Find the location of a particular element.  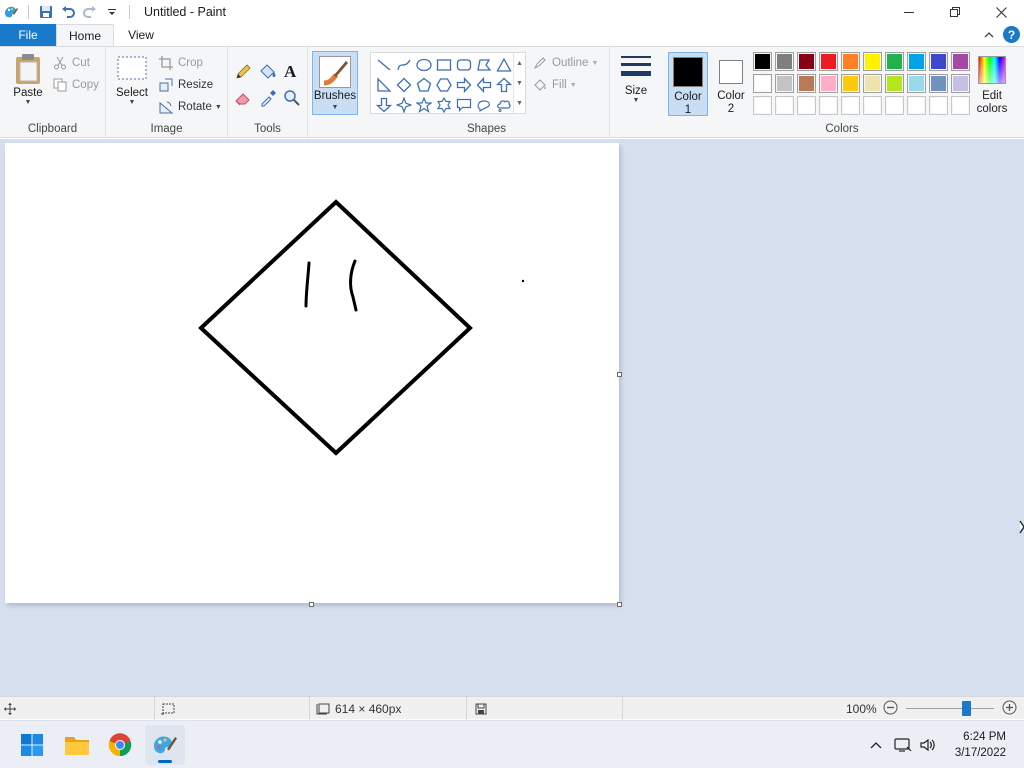

six-point-star-shape-icon is located at coordinates (444, 105).